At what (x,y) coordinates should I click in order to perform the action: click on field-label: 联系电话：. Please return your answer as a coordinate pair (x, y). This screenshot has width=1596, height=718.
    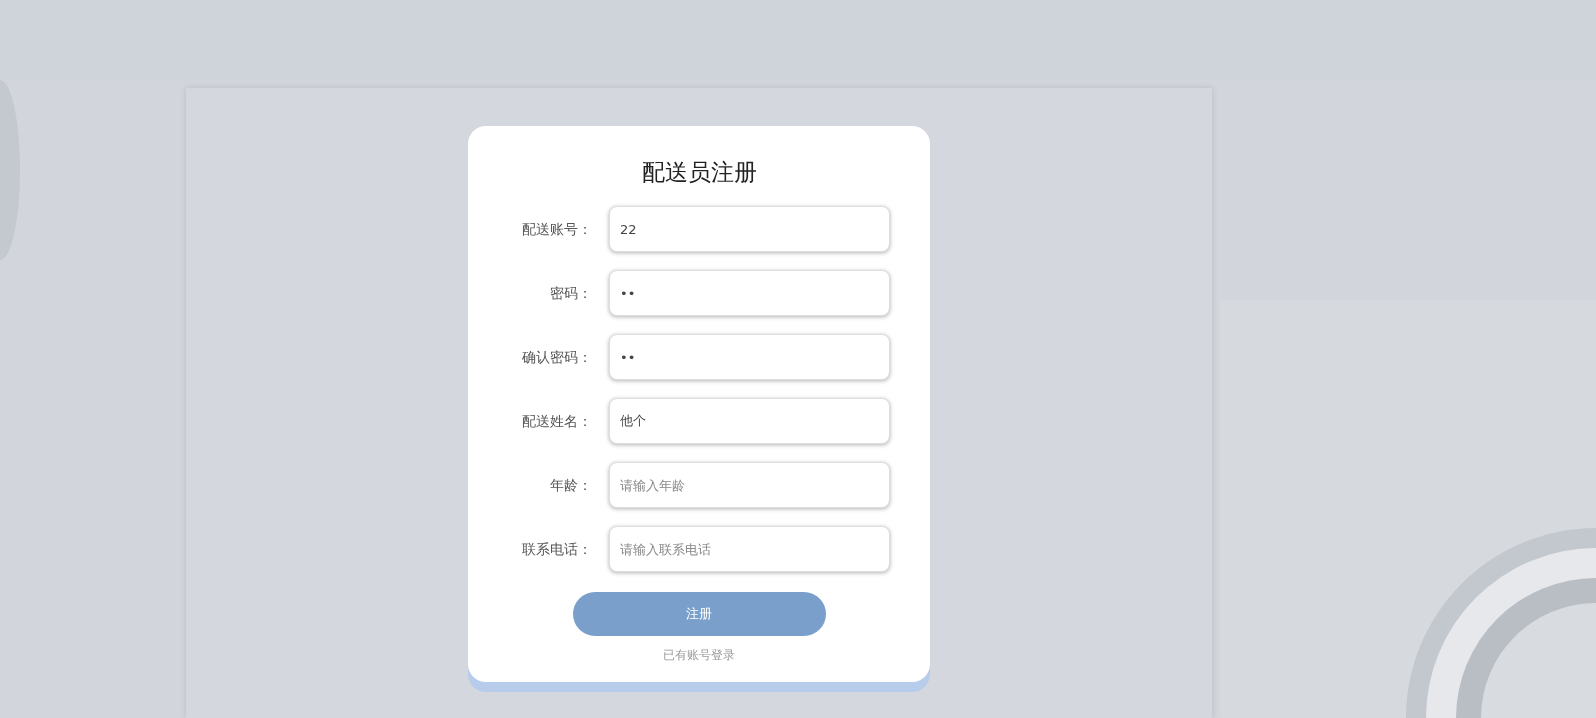
    Looking at the image, I should click on (556, 549).